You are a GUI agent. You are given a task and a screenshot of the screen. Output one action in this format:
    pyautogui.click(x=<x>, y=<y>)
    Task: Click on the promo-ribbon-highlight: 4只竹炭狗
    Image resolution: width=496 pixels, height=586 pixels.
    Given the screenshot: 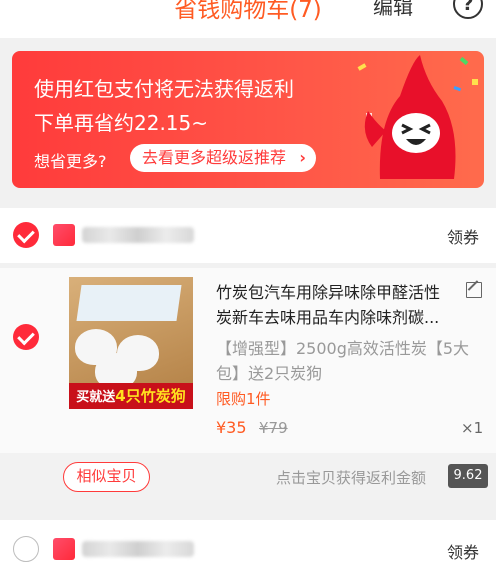 What is the action you would take?
    pyautogui.click(x=150, y=396)
    